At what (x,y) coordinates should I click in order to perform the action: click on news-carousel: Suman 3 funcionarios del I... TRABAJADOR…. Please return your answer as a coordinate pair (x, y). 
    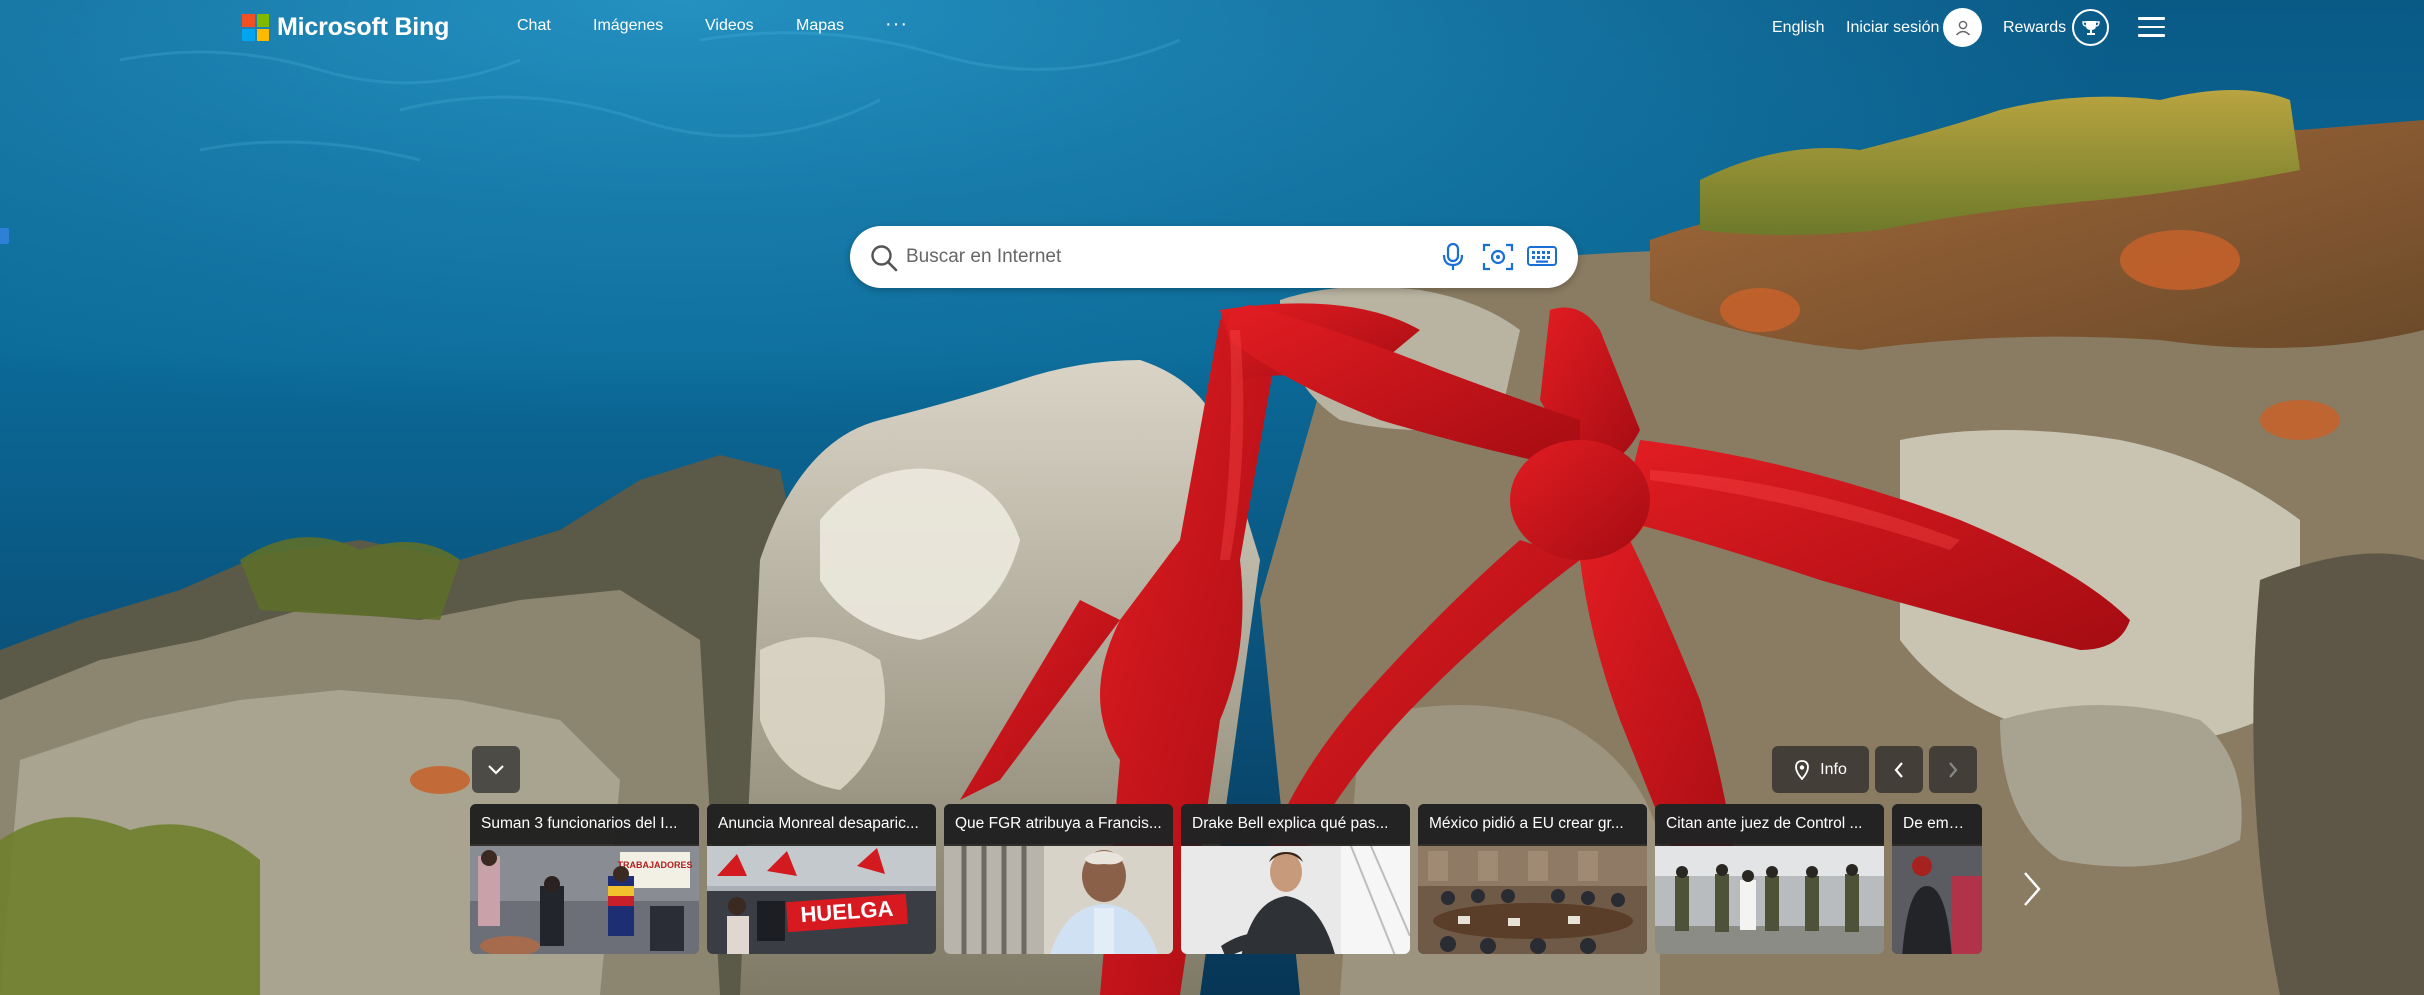
    Looking at the image, I should click on (1226, 879).